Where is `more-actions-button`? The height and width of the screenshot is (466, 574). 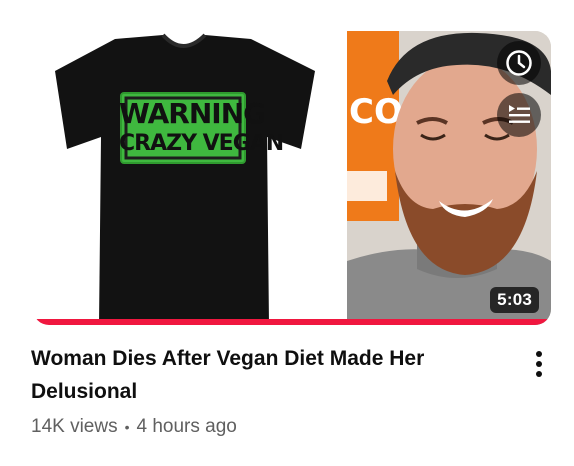 more-actions-button is located at coordinates (539, 364).